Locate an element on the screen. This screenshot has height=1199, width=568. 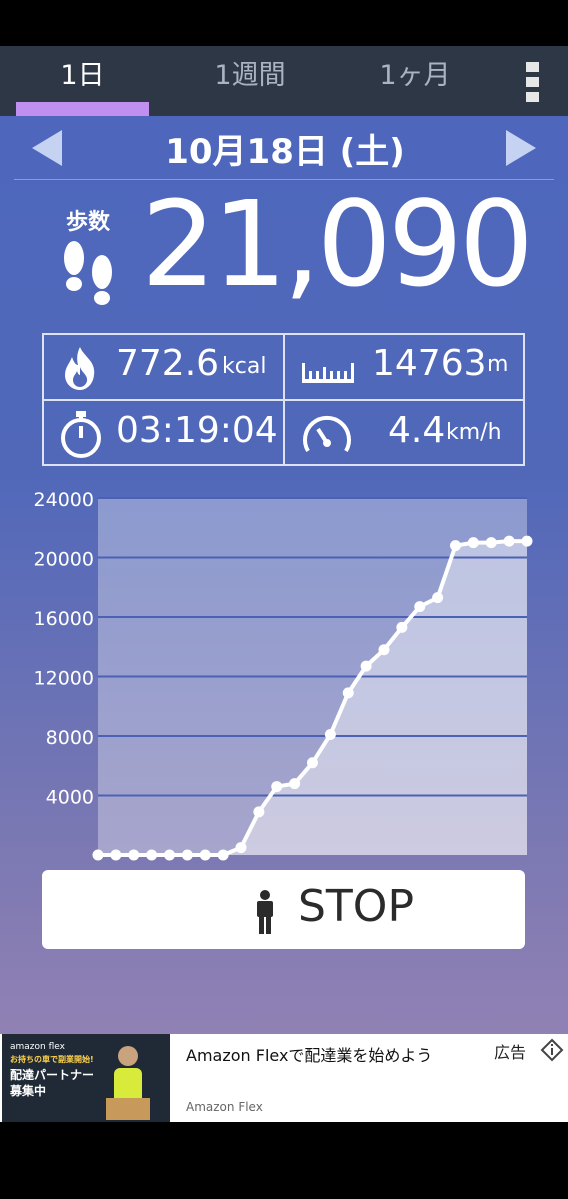
x-tick-label: 6 is located at coordinates (205, 867).